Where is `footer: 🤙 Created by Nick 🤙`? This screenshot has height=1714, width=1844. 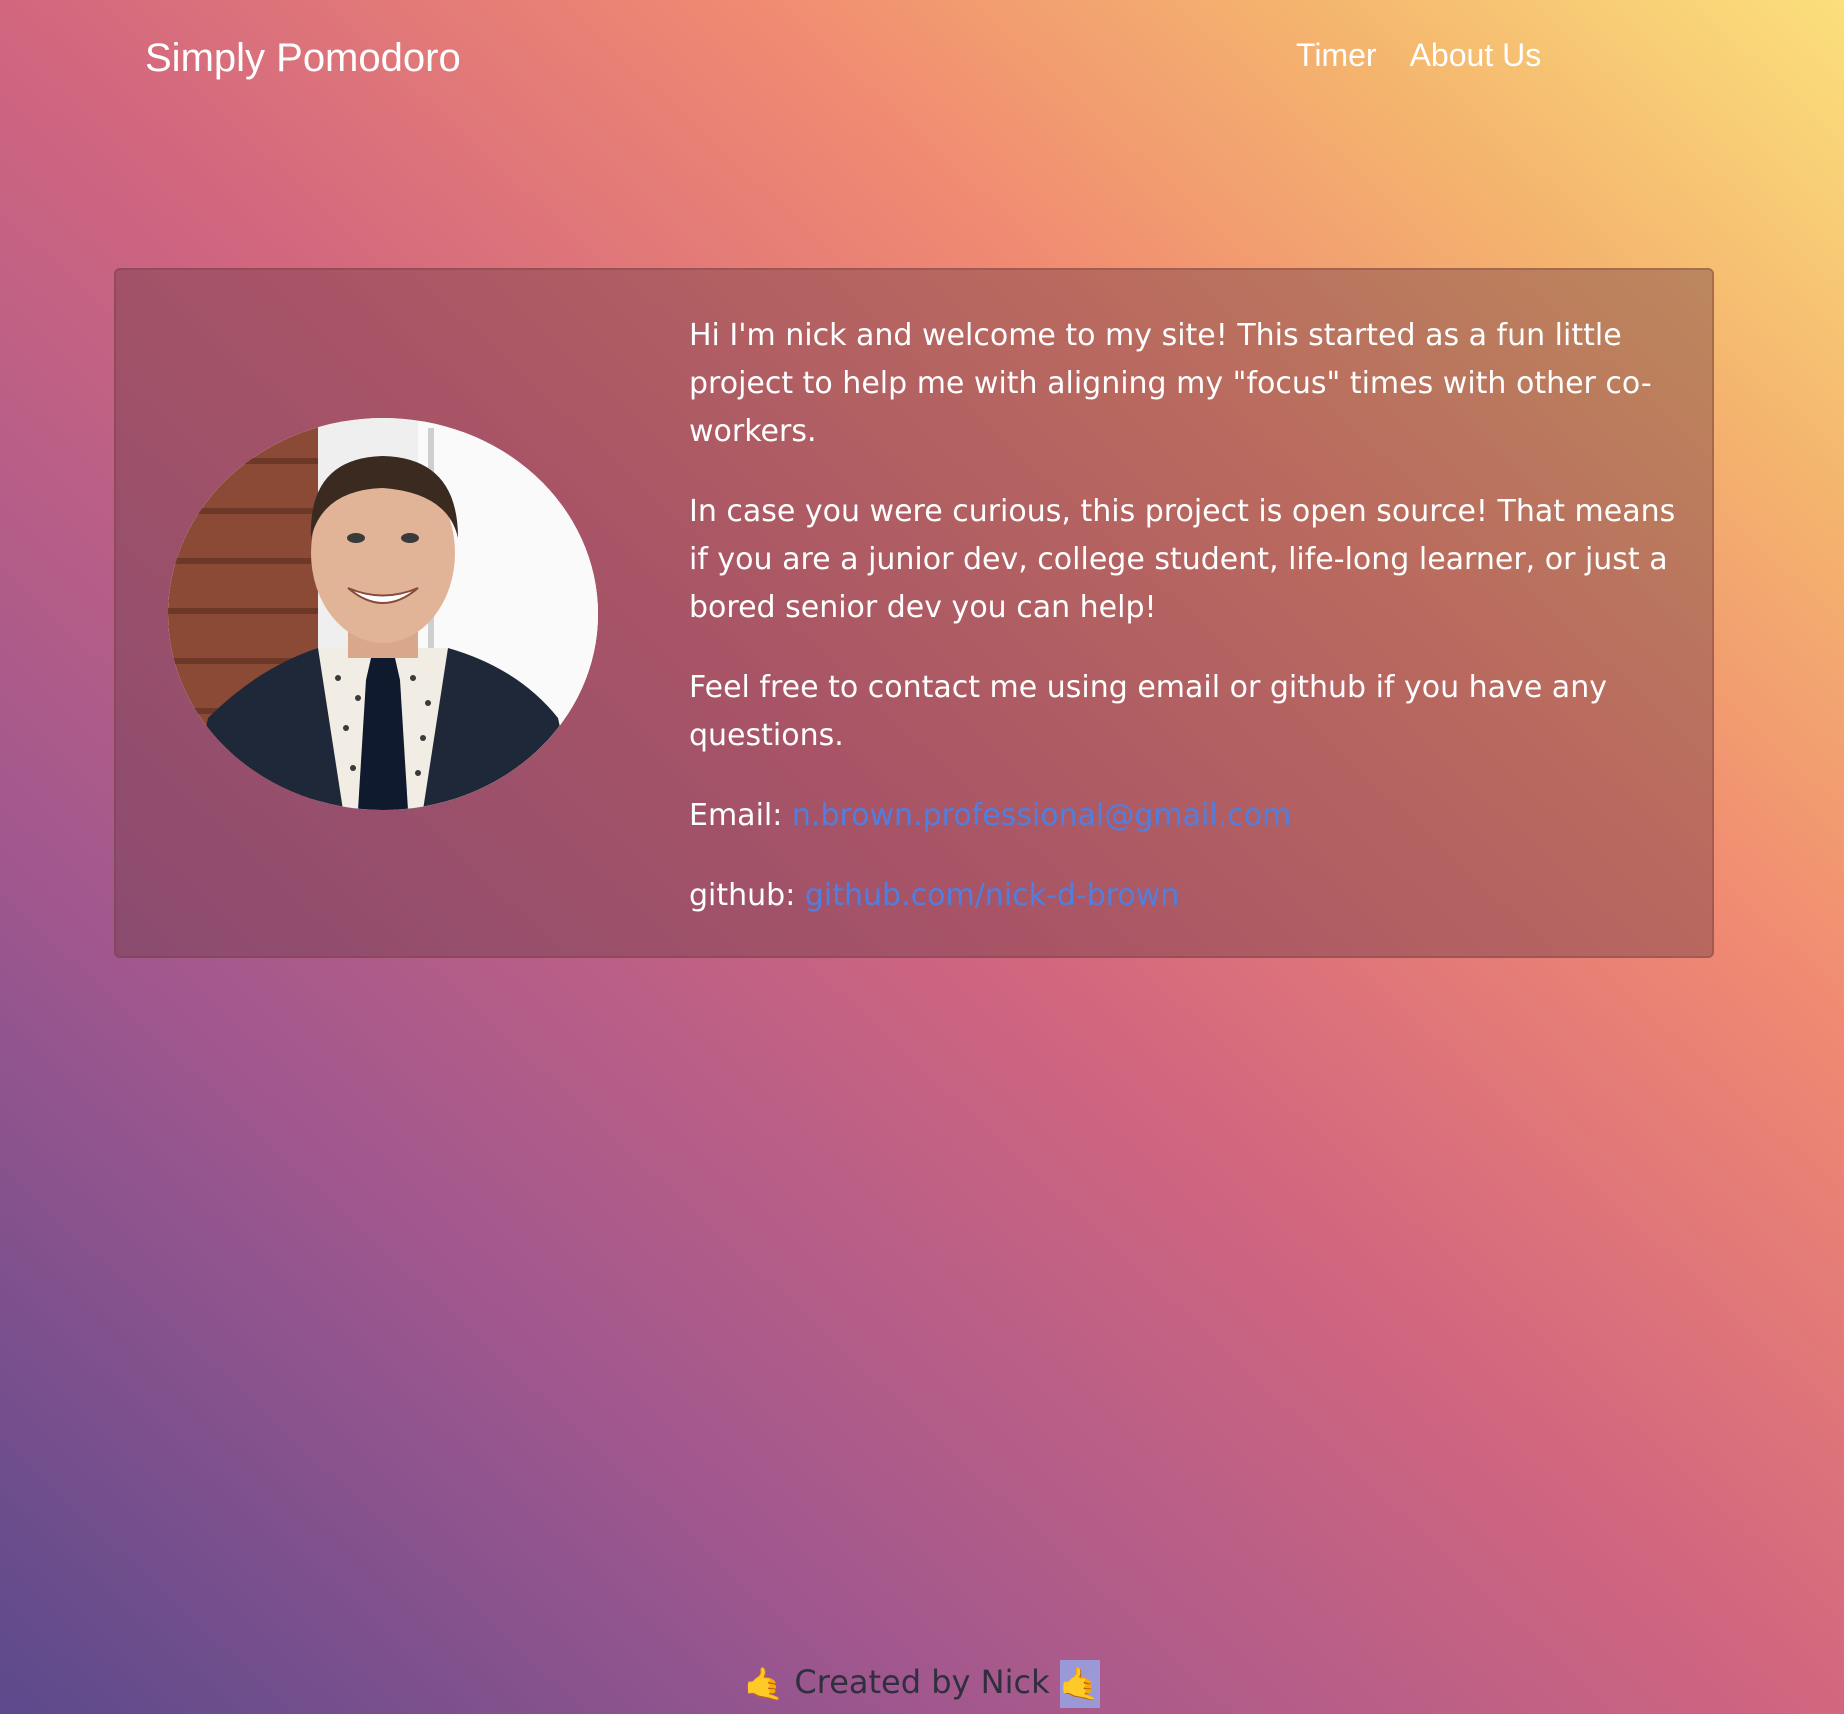
footer: 🤙 Created by Nick 🤙 is located at coordinates (922, 1683).